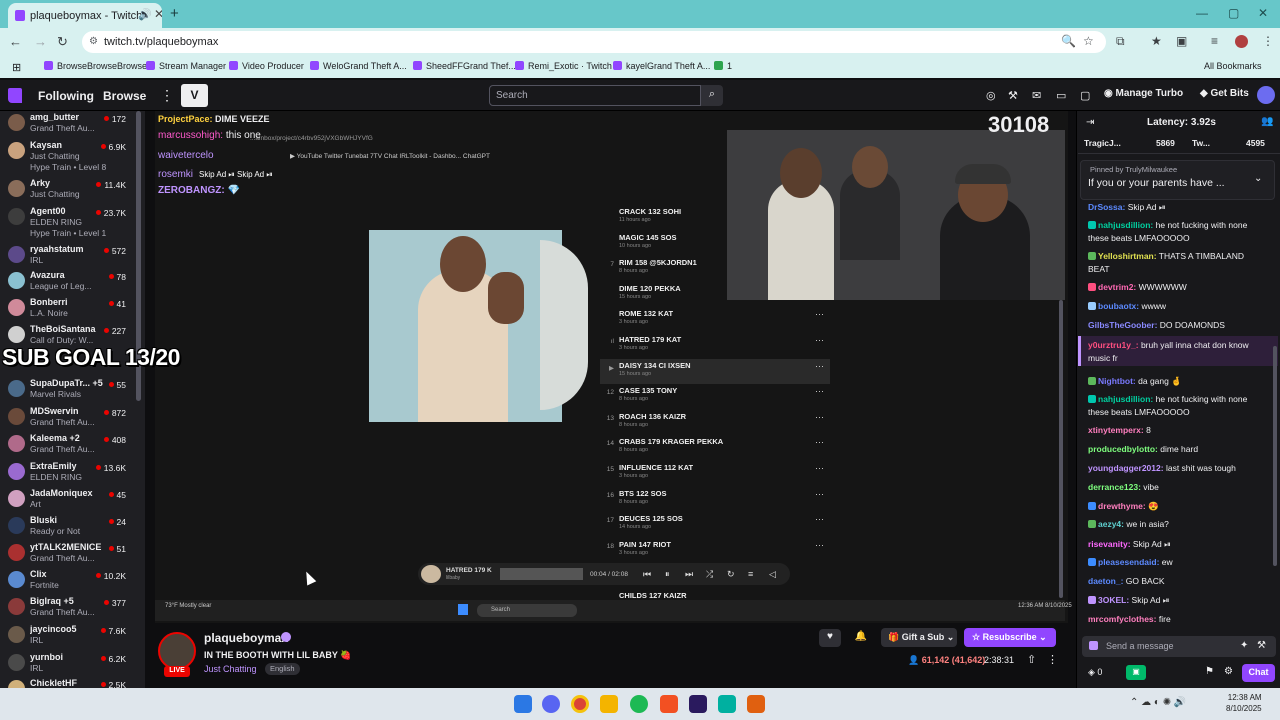 Image resolution: width=1280 pixels, height=720 pixels. Describe the element at coordinates (1093, 645) in the screenshot. I see `chat-identity-icon` at that location.